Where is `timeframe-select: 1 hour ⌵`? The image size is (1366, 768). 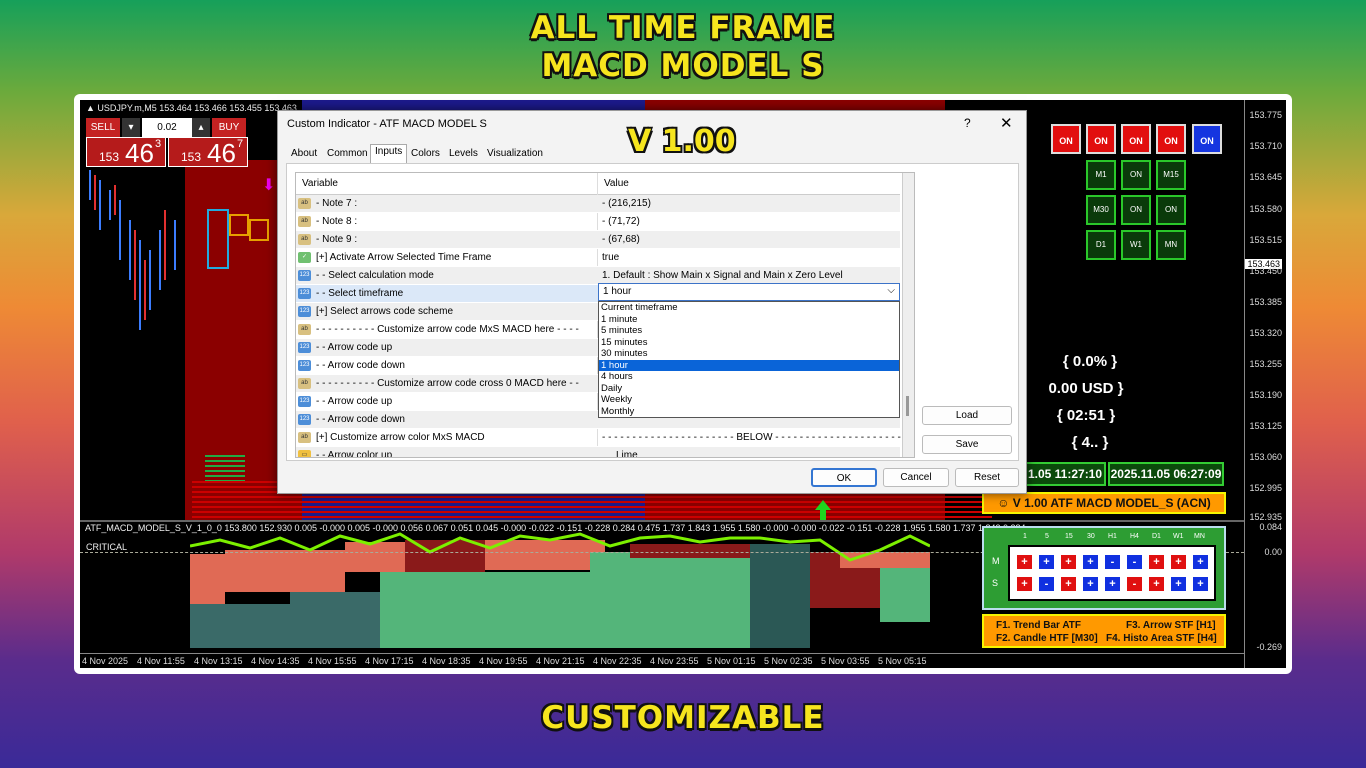
timeframe-select: 1 hour ⌵ is located at coordinates (749, 292).